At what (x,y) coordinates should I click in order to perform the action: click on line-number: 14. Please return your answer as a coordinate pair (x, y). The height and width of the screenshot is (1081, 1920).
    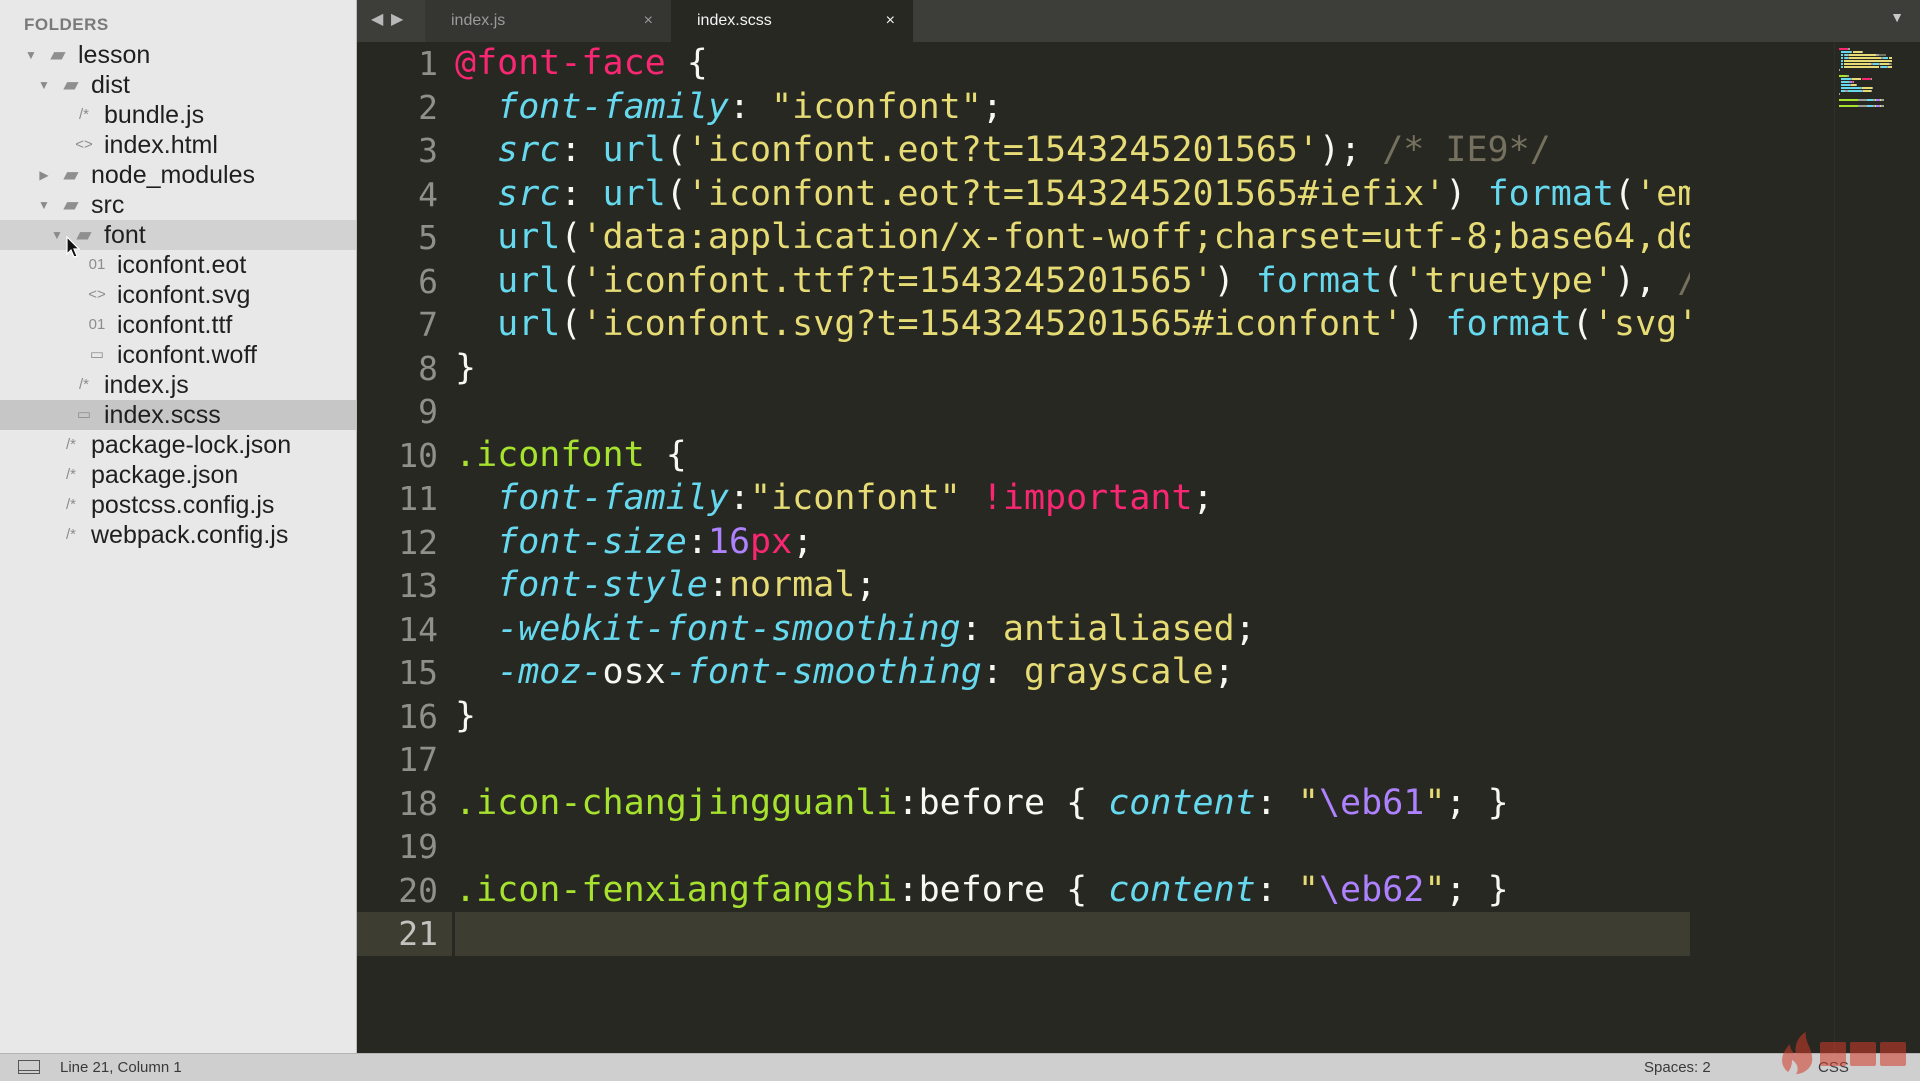
    Looking at the image, I should click on (418, 629).